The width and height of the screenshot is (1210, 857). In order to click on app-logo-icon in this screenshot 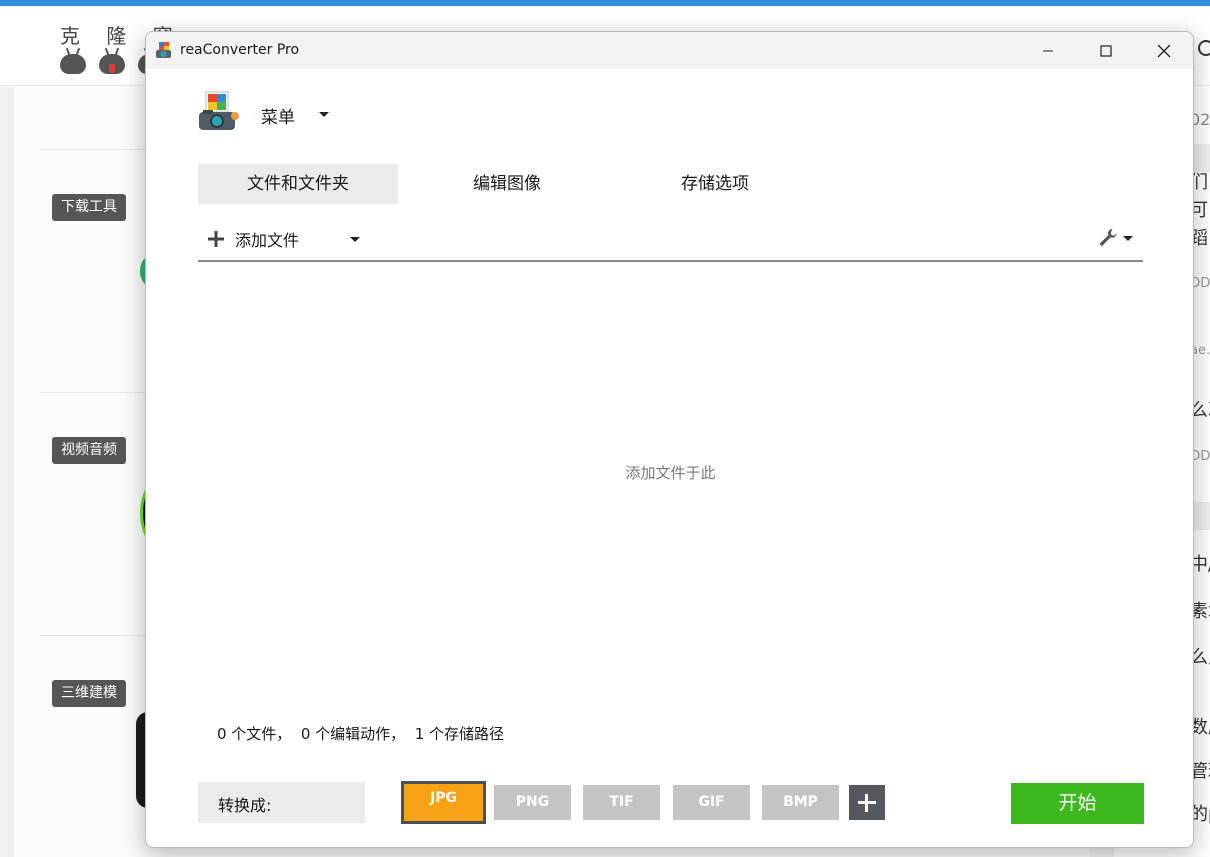, I will do `click(219, 112)`.